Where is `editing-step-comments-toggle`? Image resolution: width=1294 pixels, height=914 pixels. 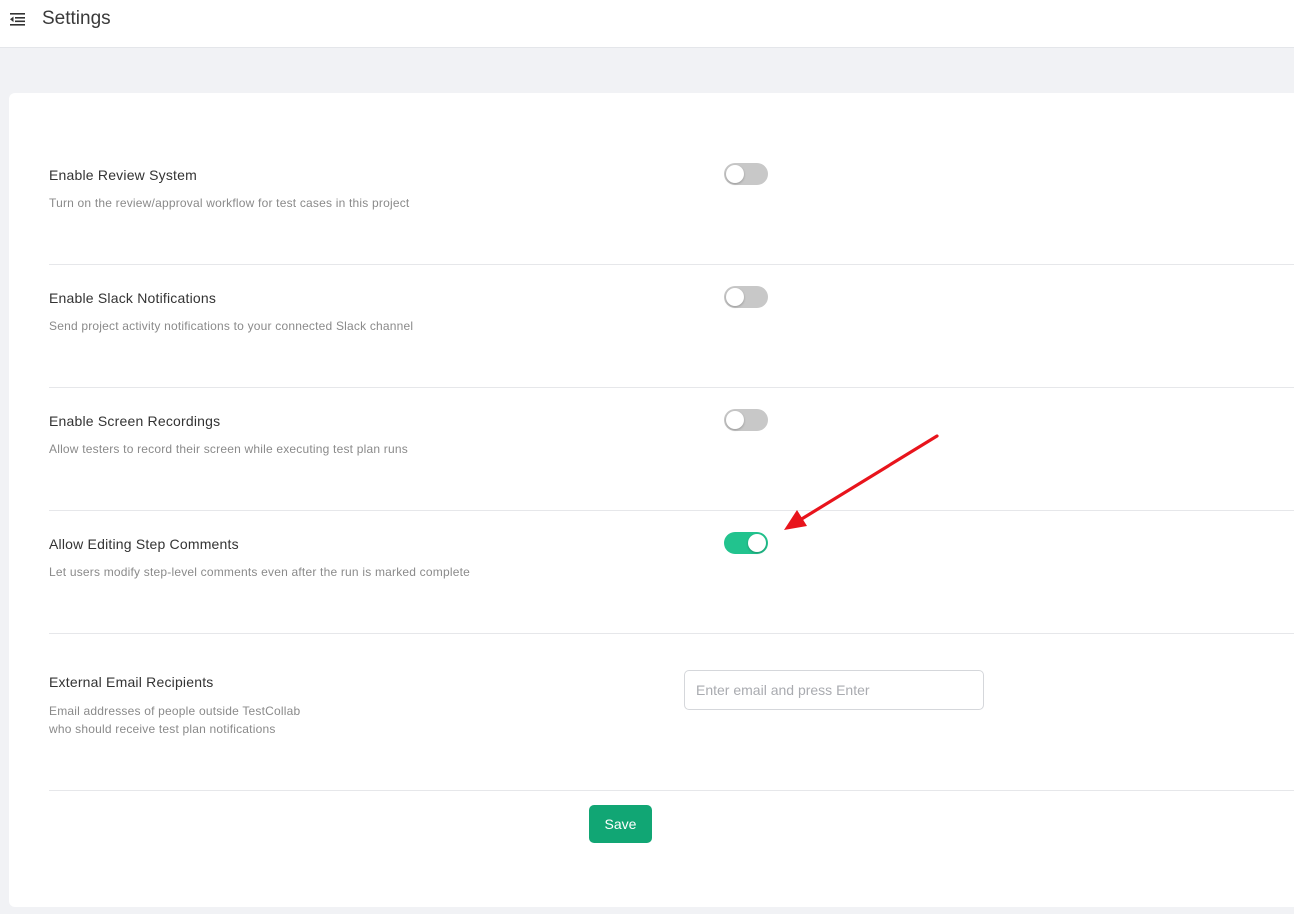
editing-step-comments-toggle is located at coordinates (746, 543).